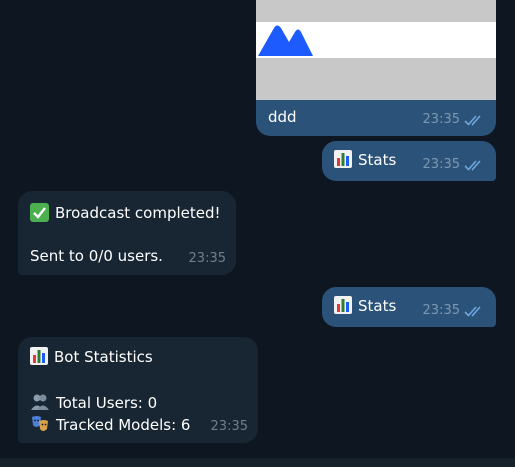 The height and width of the screenshot is (467, 515). What do you see at coordinates (107, 403) in the screenshot?
I see `total-users: Total Users: 0` at bounding box center [107, 403].